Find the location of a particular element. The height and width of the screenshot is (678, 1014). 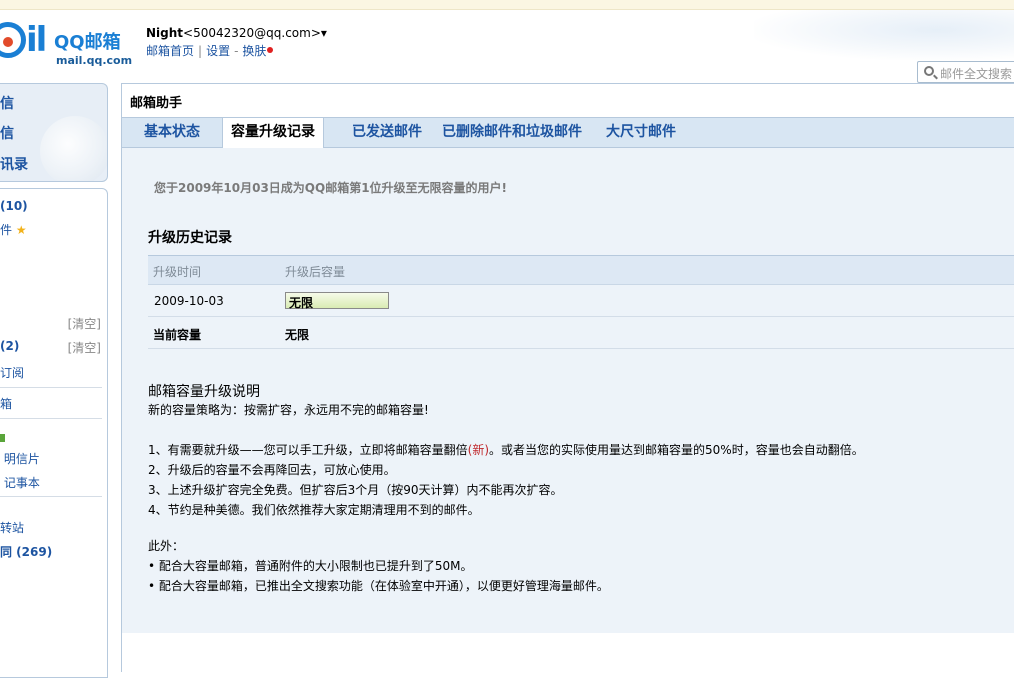

sidebar-item-inbox: 信 is located at coordinates (7, 133).